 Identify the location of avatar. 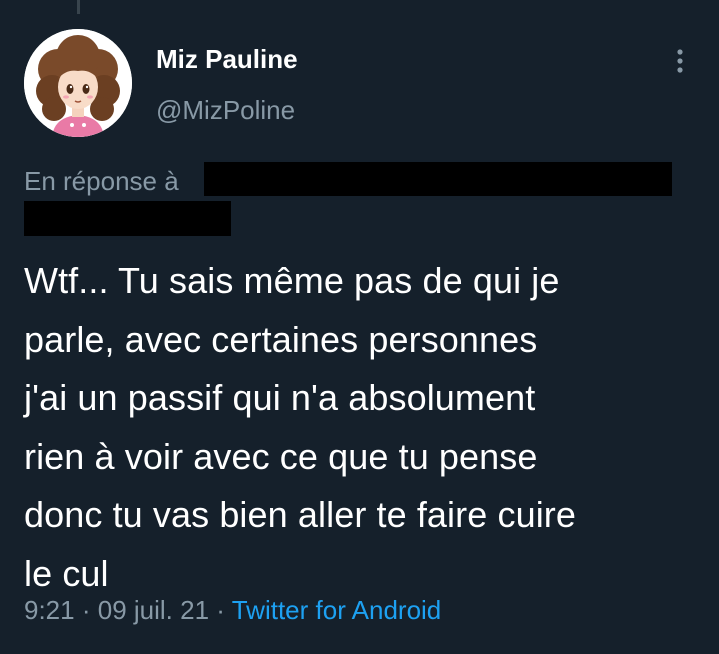
(78, 83).